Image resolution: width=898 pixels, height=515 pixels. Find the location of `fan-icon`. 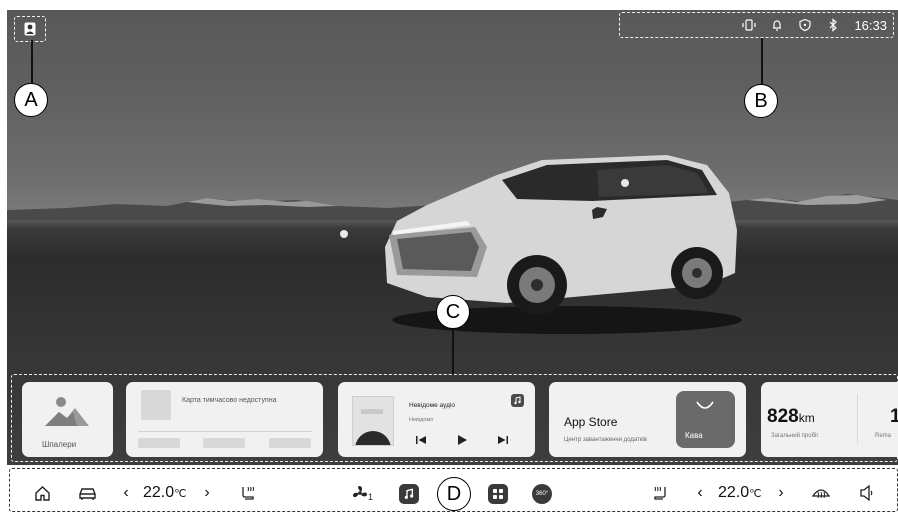

fan-icon is located at coordinates (360, 492).